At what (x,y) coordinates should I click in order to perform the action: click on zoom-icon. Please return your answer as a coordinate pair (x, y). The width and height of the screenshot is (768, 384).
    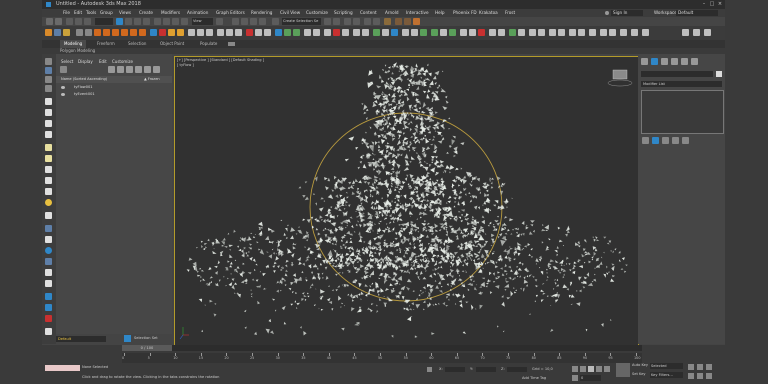
    Looking at the image, I should click on (691, 367).